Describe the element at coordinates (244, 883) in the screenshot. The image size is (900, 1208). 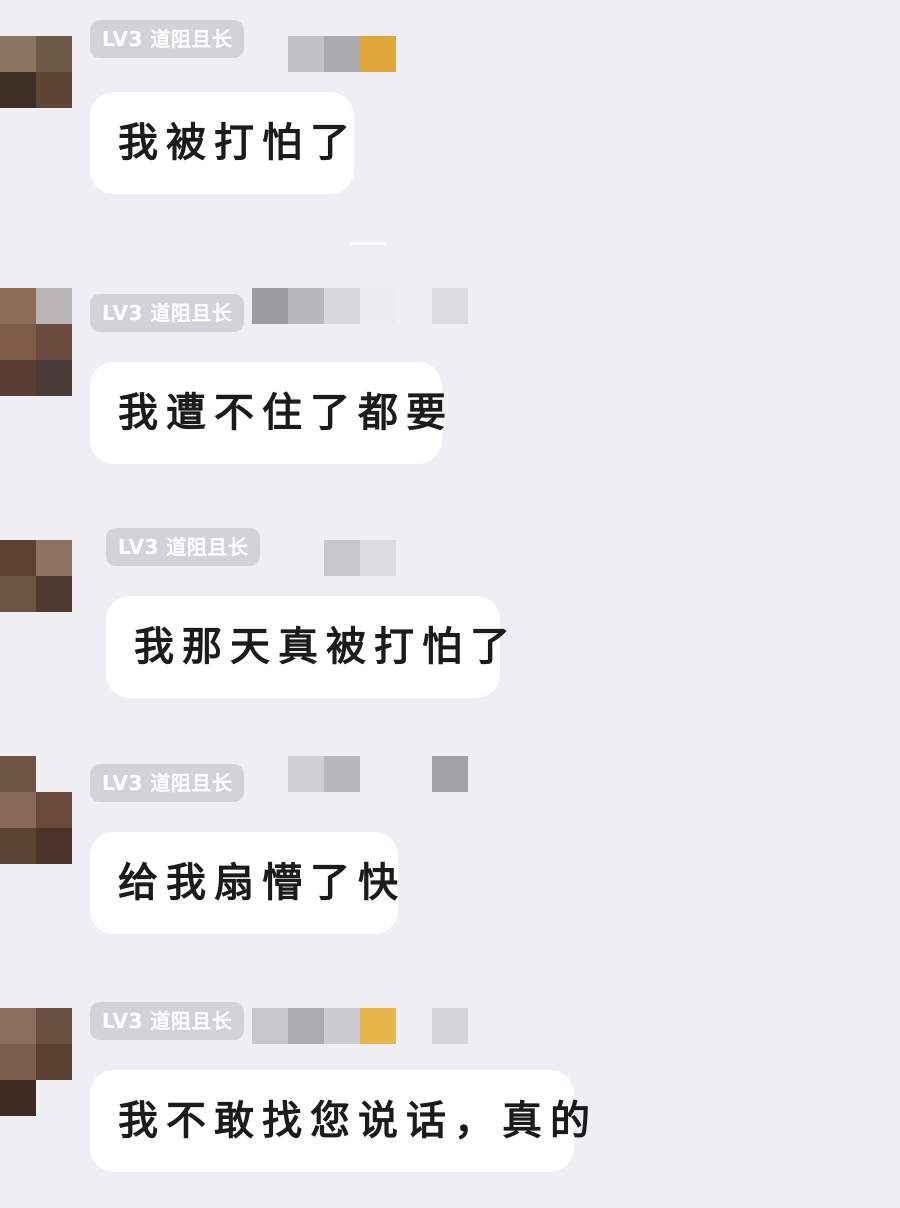
I see `message-bubble: 给我扇懵了快` at that location.